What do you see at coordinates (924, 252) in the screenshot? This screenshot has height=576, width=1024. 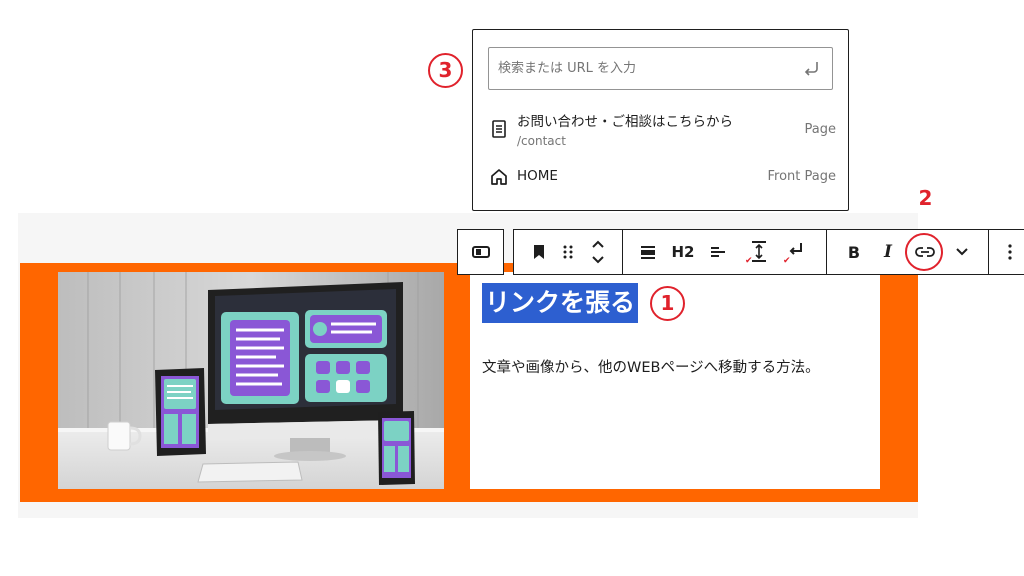 I see `link-highlight-ring` at bounding box center [924, 252].